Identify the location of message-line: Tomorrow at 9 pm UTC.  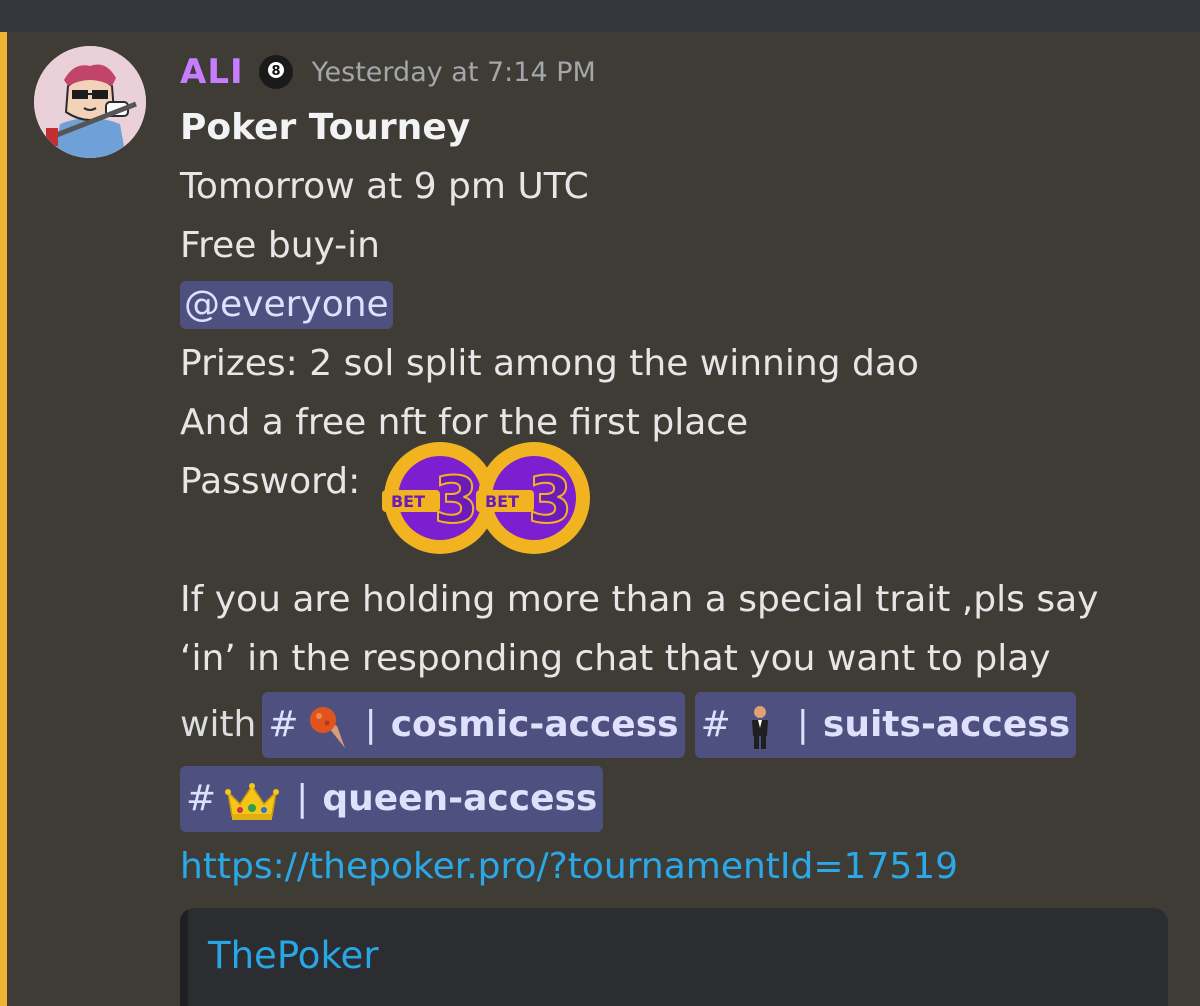
(384, 186).